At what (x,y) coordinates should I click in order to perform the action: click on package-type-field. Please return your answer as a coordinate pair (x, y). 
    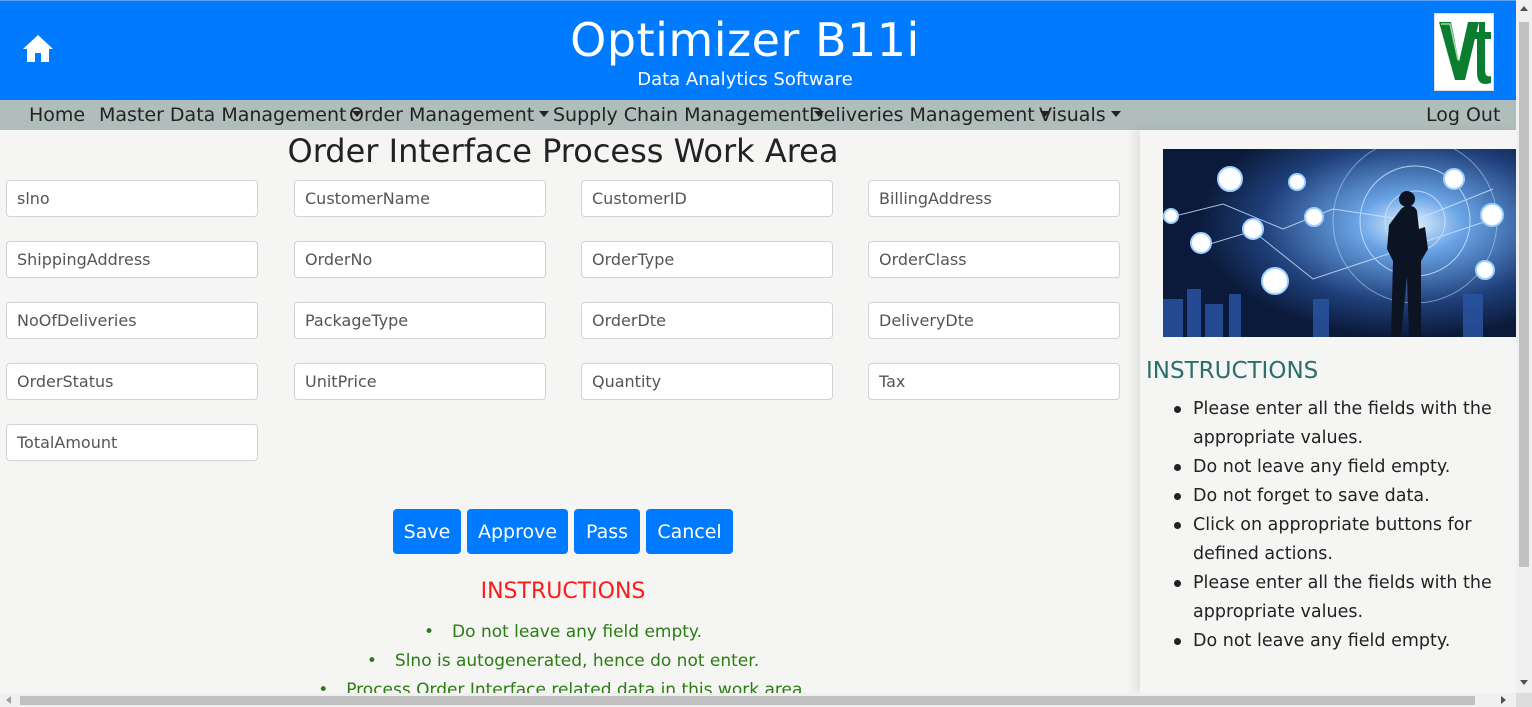
    Looking at the image, I should click on (420, 320).